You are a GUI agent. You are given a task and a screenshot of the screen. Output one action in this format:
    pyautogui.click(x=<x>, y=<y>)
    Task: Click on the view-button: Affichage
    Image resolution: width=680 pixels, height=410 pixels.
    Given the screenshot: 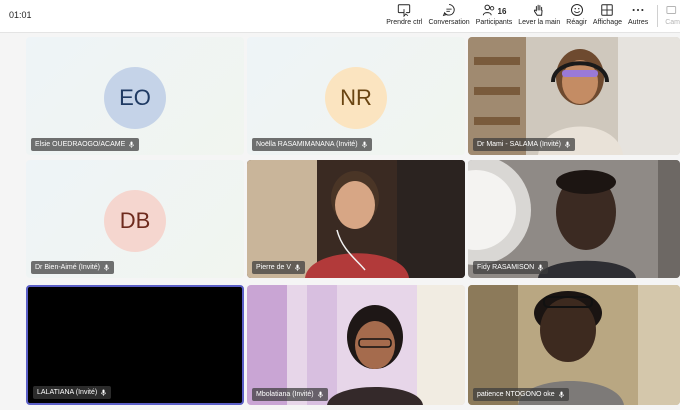 What is the action you would take?
    pyautogui.click(x=607, y=16)
    